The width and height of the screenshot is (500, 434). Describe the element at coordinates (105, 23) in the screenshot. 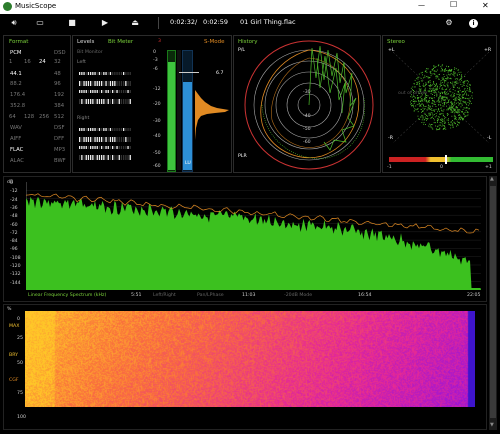

I see `play-icon: ▶` at that location.